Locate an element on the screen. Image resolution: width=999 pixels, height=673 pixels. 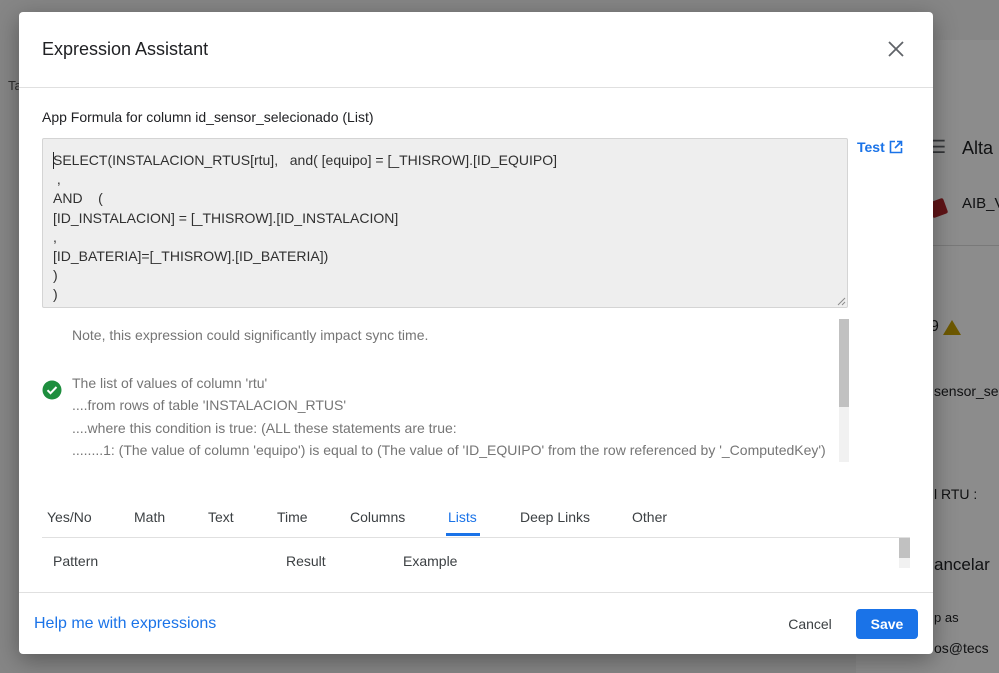
tabs-divider is located at coordinates (476, 537).